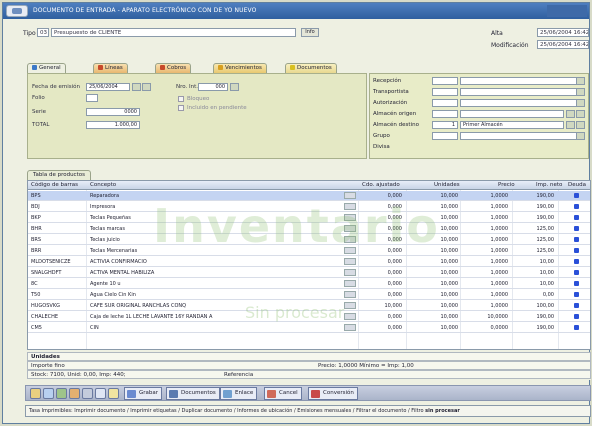 Image resolution: width=592 pixels, height=426 pixels. Describe the element at coordinates (445, 125) in the screenshot. I see `almacen-destino-code-field: 1` at that location.